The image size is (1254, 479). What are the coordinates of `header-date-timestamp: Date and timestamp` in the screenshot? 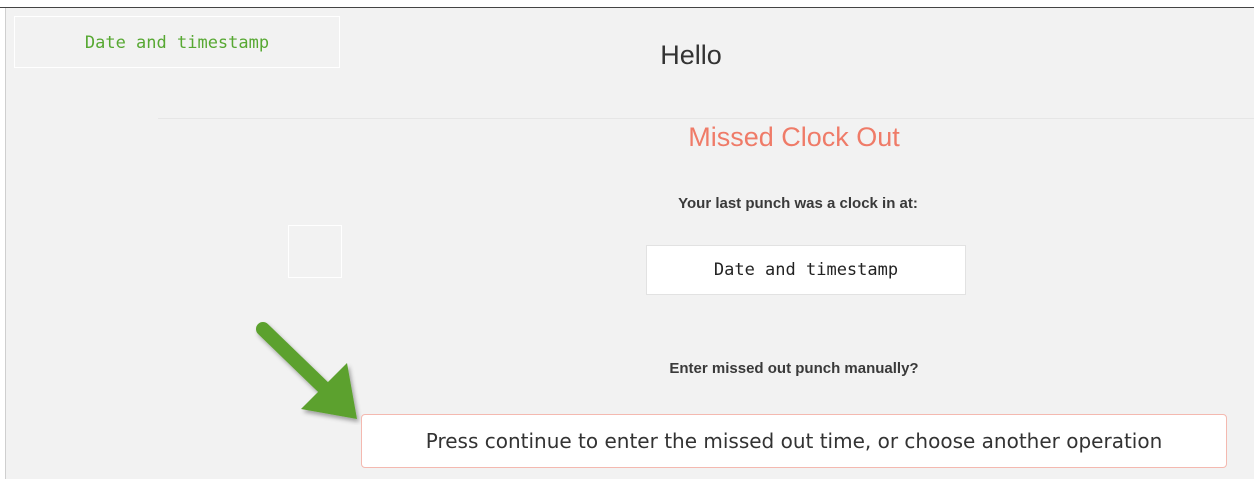 It's located at (177, 42).